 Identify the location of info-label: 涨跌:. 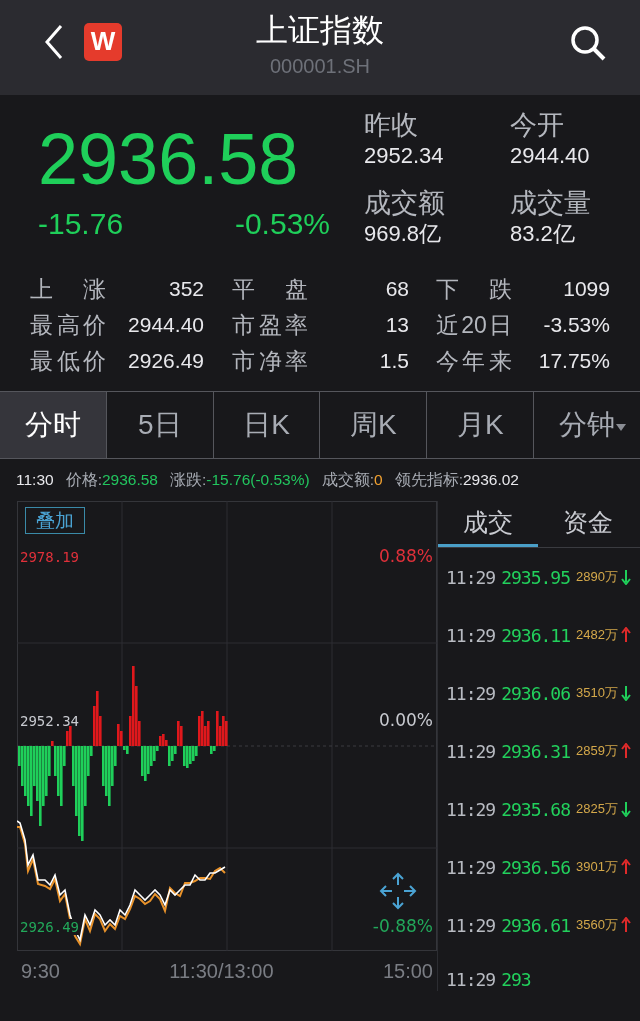
(188, 479).